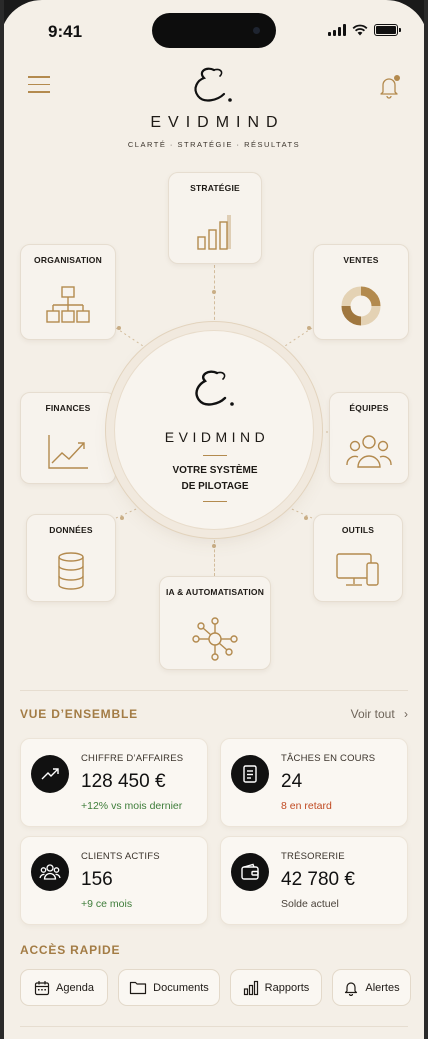  Describe the element at coordinates (369, 451) in the screenshot. I see `team-icon` at that location.